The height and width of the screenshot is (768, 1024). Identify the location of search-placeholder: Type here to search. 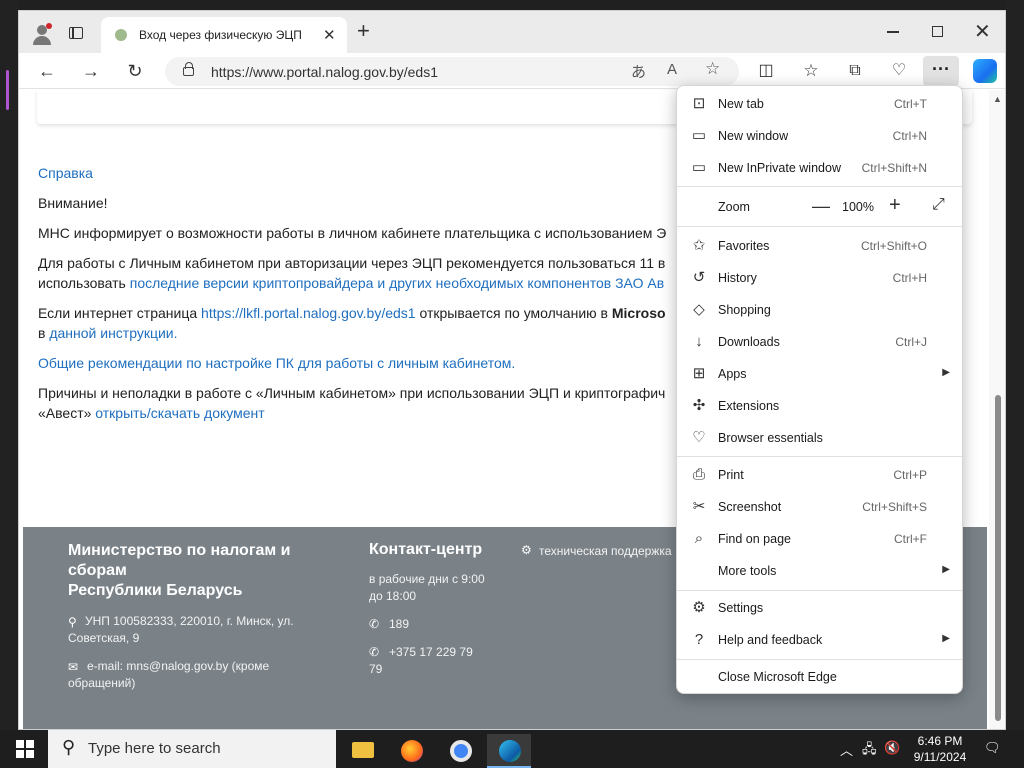
(154, 748).